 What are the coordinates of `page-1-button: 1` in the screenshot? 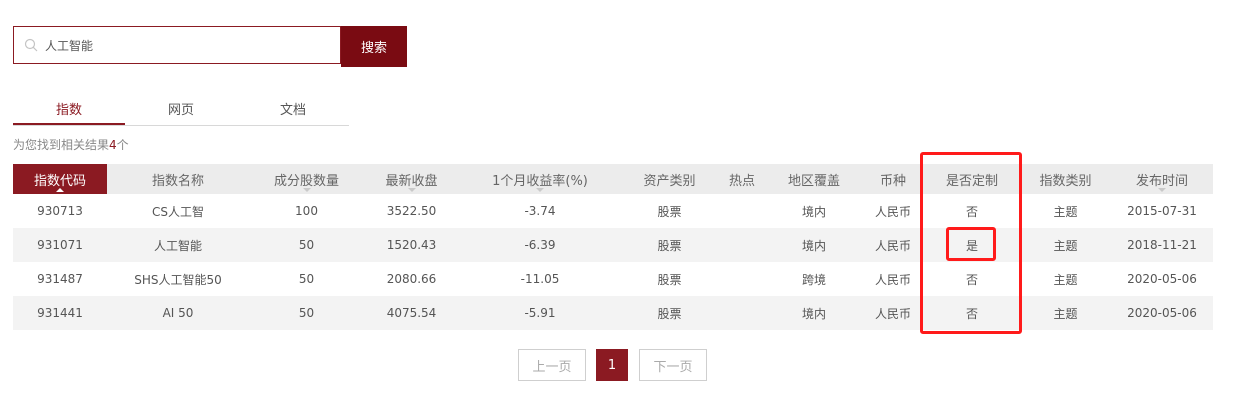 It's located at (612, 365).